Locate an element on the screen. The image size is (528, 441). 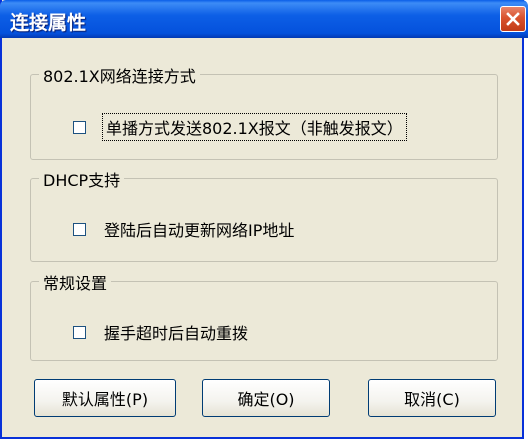
dhcp-renew-option: 登陆后自动更新网络IP地址 is located at coordinates (183, 229).